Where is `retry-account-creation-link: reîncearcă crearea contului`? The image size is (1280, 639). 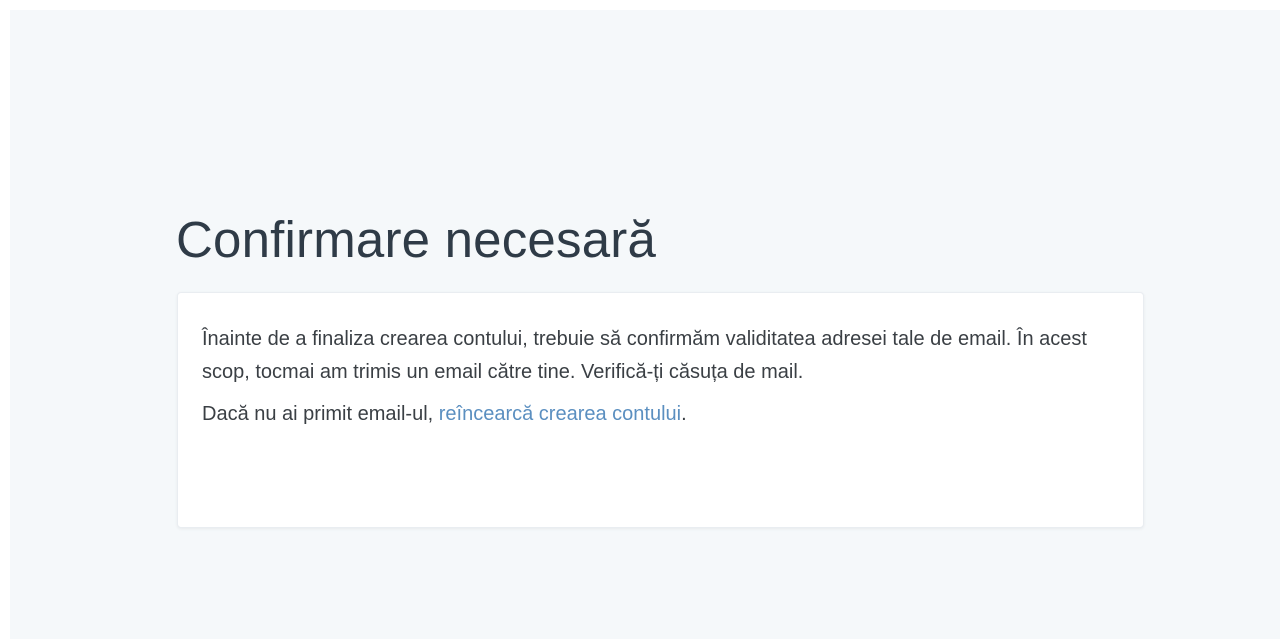
retry-account-creation-link: reîncearcă crearea contului is located at coordinates (560, 414).